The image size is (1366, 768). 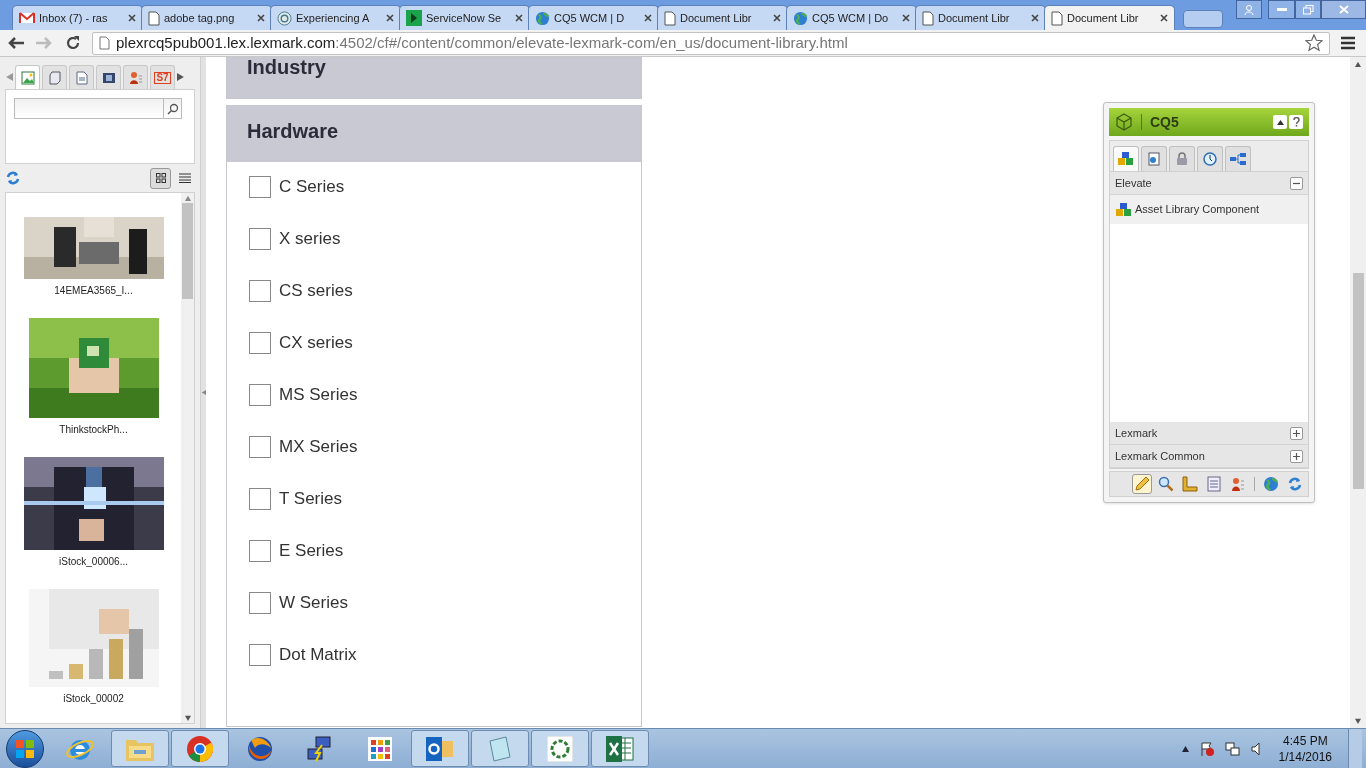 I want to click on section-header: Hardware, so click(x=434, y=134).